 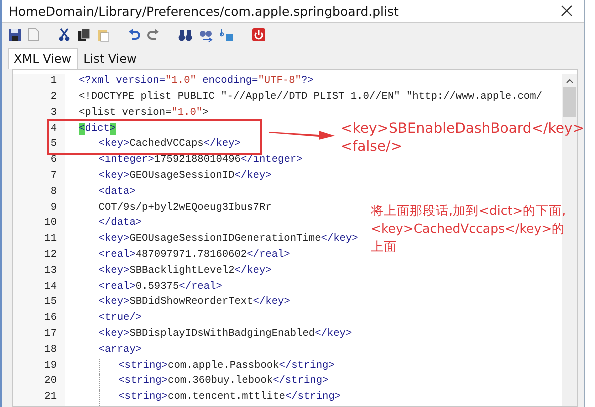 What do you see at coordinates (196, 82) in the screenshot?
I see `code-line: <?xml version="1.0" encoding="UTF-8"?>` at bounding box center [196, 82].